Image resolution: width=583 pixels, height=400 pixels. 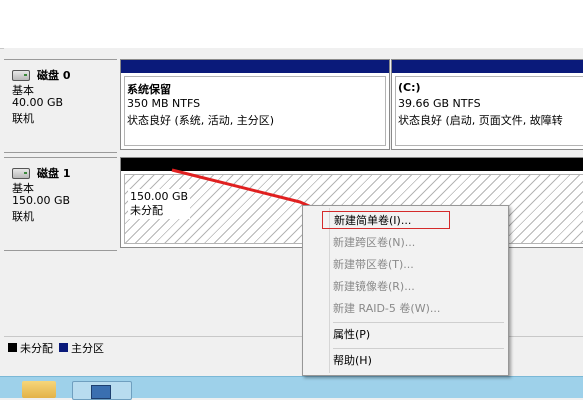 What do you see at coordinates (351, 335) in the screenshot?
I see `menu-item-properties: 属性(P)` at bounding box center [351, 335].